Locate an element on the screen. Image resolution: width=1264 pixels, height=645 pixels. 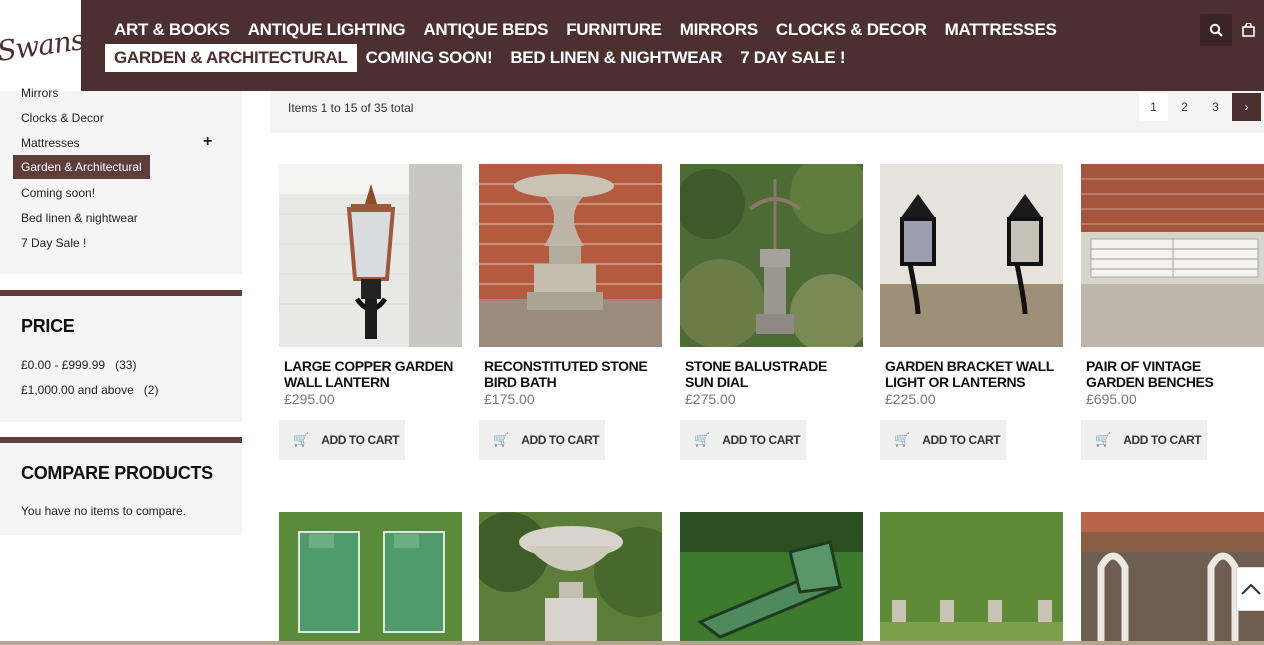
nav-antique-beds: ANTIQUE BEDS is located at coordinates (485, 30).